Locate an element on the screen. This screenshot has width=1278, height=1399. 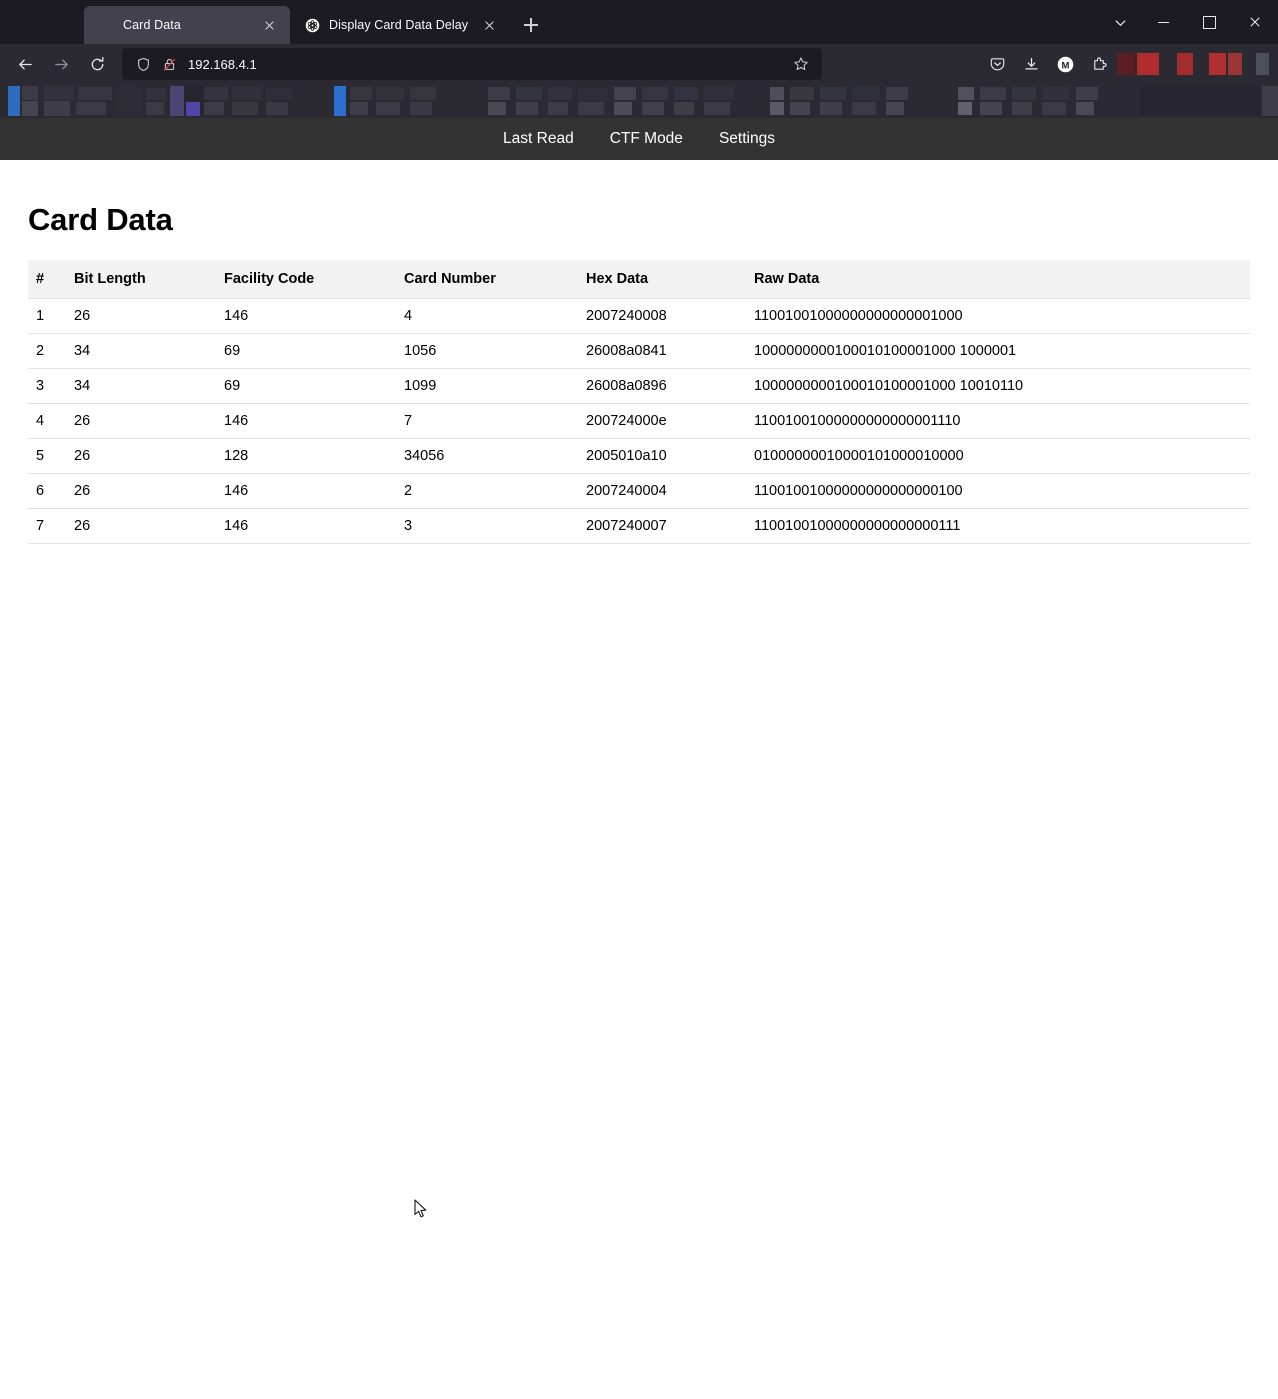
window-controls is located at coordinates (1189, 22).